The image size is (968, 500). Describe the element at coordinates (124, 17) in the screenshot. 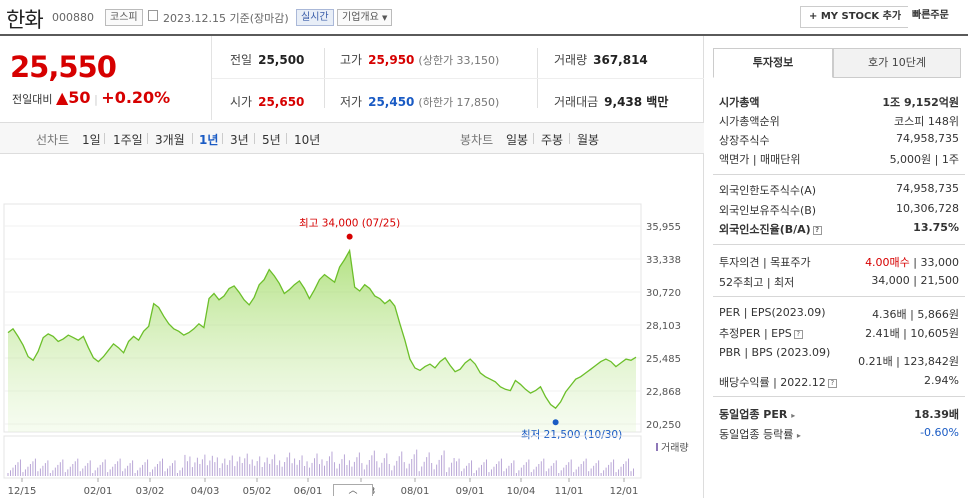

I see `market-tag: 코스피` at that location.